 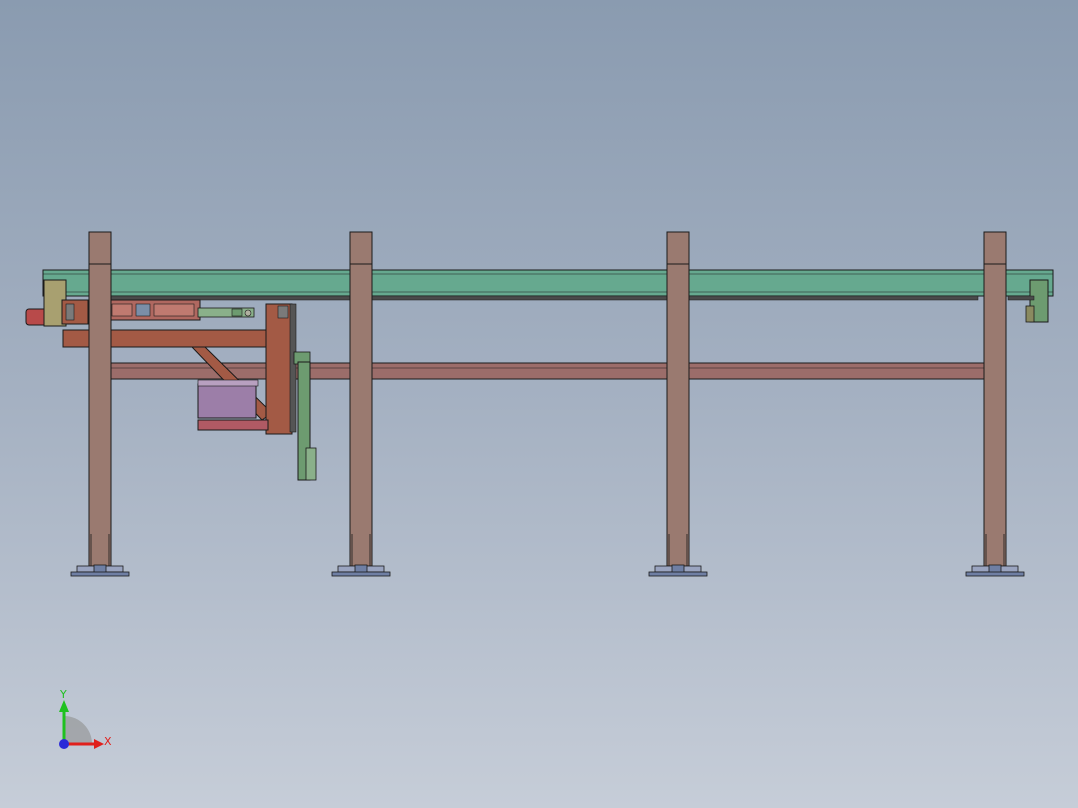 What do you see at coordinates (63, 694) in the screenshot?
I see `y-axis-label: Y` at bounding box center [63, 694].